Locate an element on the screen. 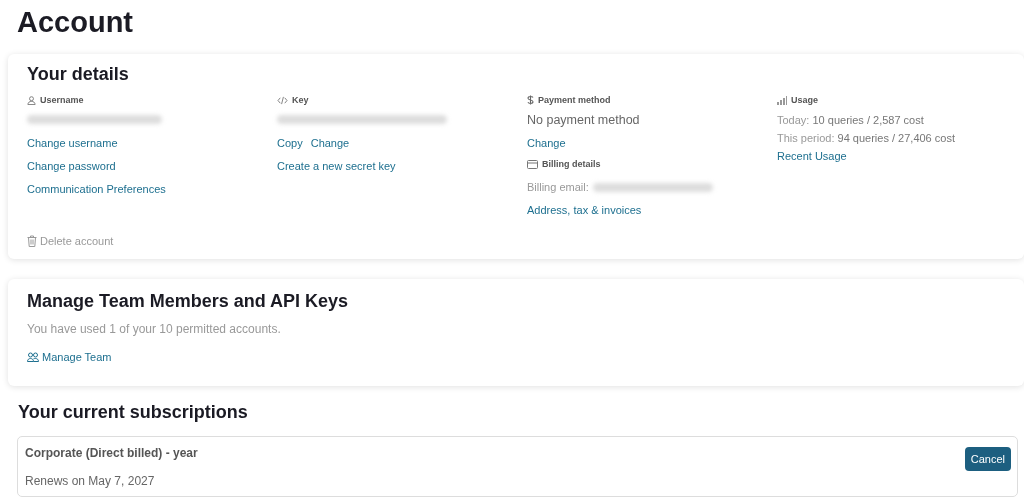 Image resolution: width=1024 pixels, height=502 pixels. trash-icon is located at coordinates (32, 241).